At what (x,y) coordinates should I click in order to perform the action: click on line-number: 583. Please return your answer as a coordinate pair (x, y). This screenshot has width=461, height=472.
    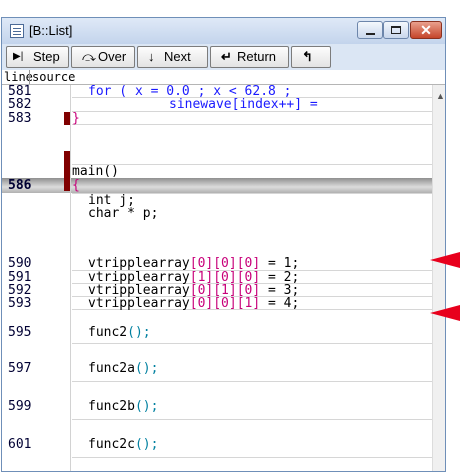
    Looking at the image, I should click on (20, 118).